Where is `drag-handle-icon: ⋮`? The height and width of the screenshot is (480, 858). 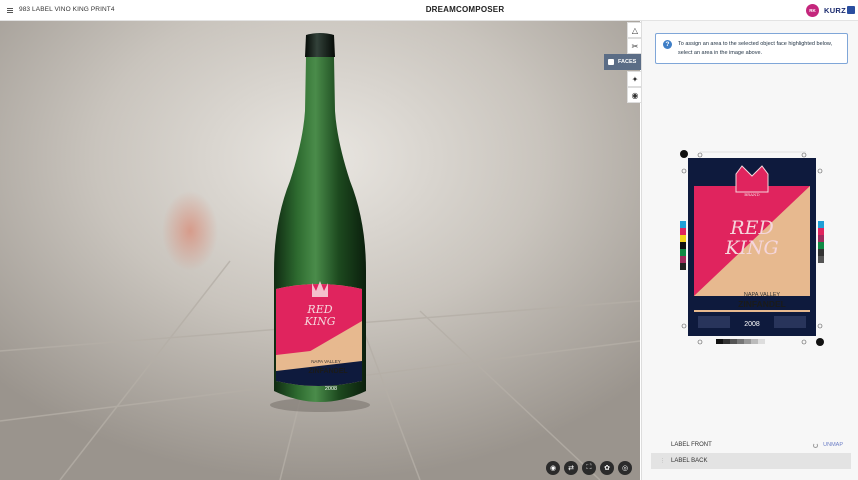
drag-handle-icon: ⋮ is located at coordinates (662, 461).